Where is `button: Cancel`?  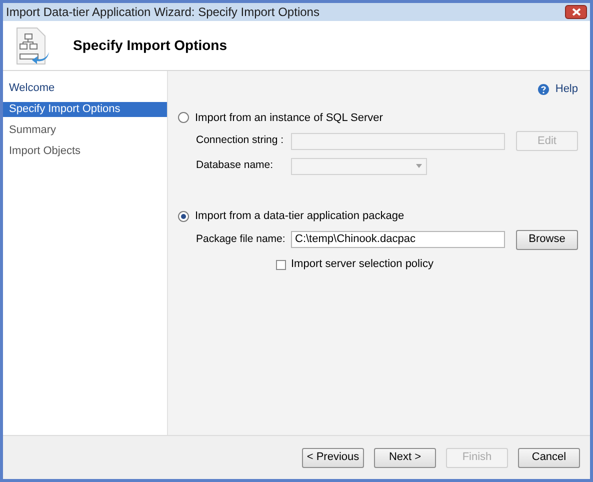
button: Cancel is located at coordinates (549, 458).